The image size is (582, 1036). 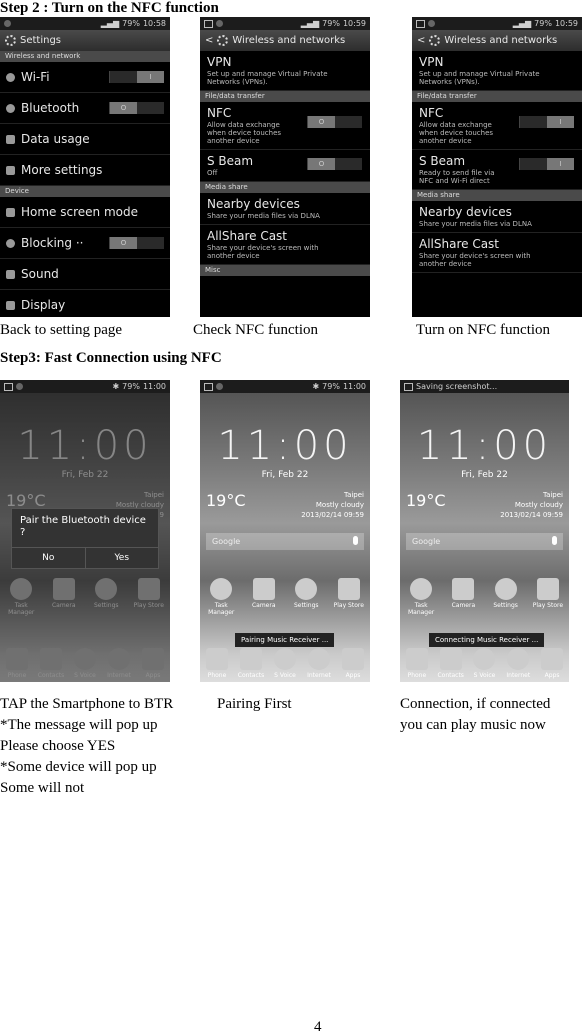 I want to click on bluetooth-toggle: O, so click(x=136, y=108).